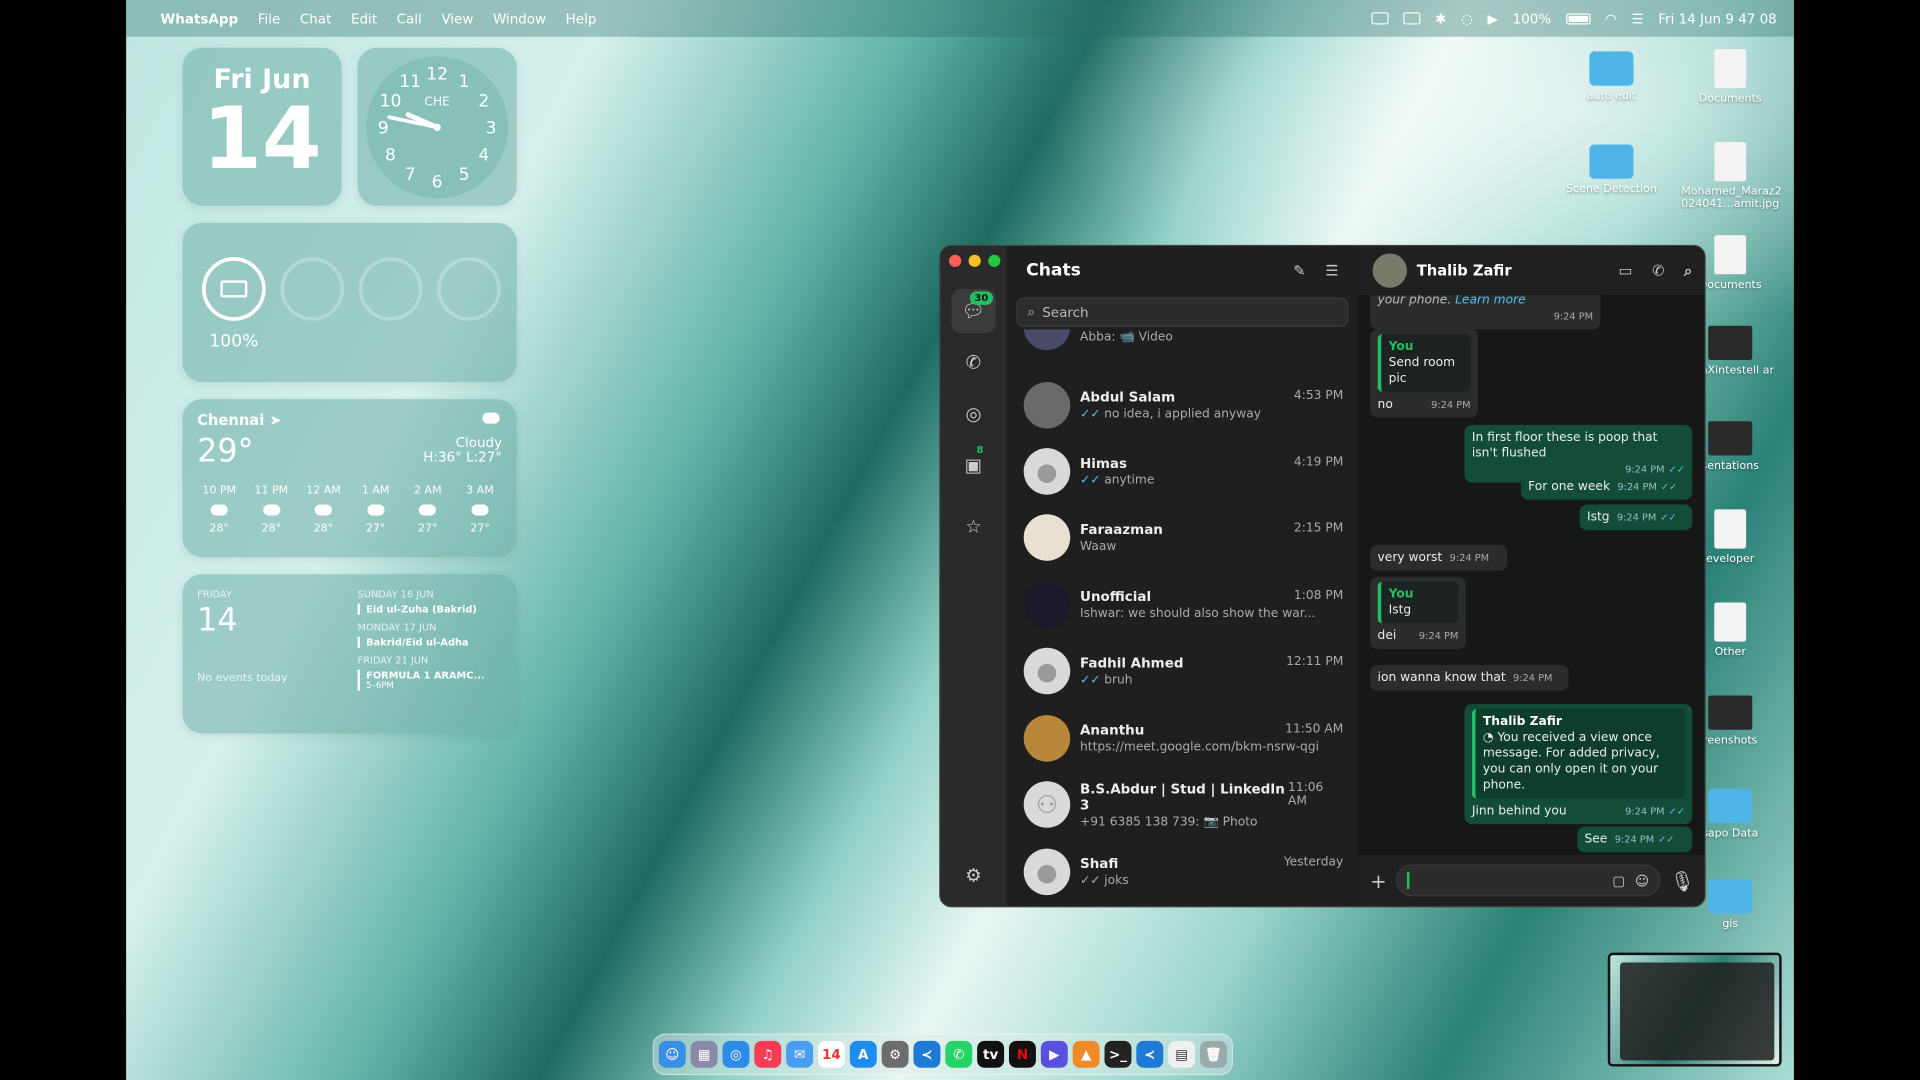  I want to click on microphone-icon: 🎙︎, so click(1682, 880).